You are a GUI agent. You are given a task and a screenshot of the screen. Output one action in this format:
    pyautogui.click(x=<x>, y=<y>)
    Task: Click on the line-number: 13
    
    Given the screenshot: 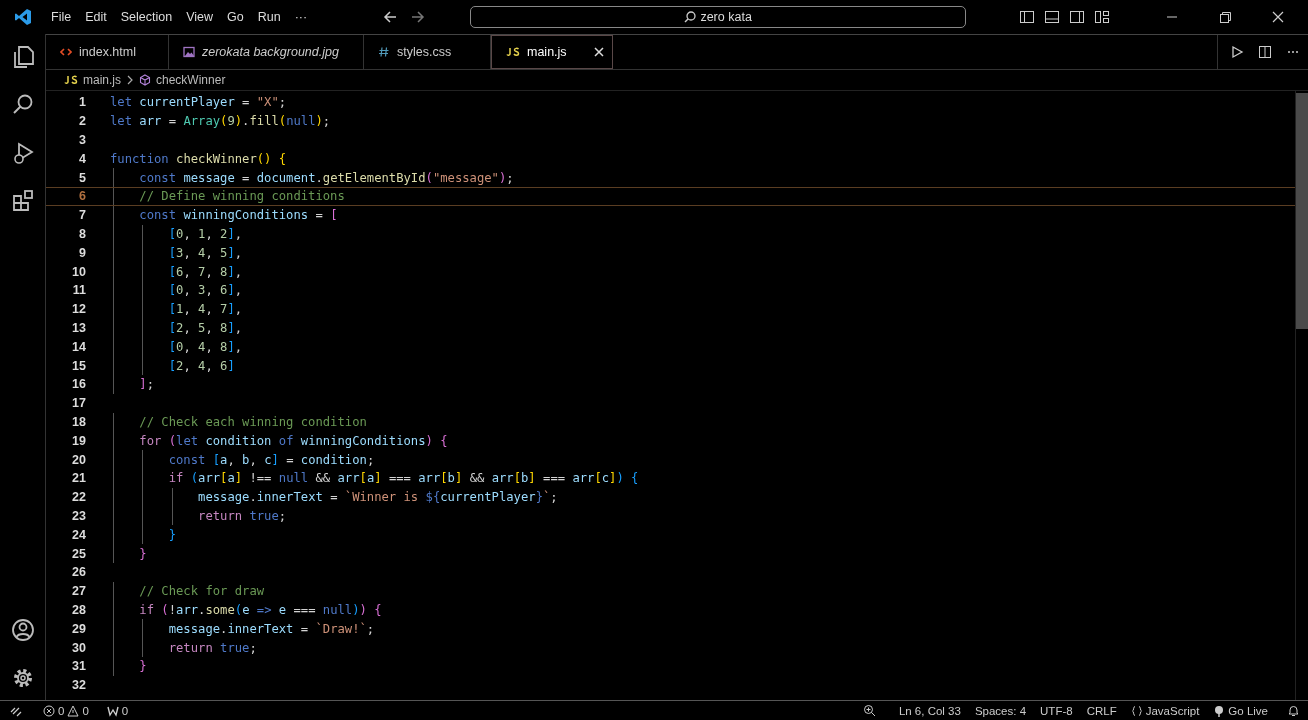 What is the action you would take?
    pyautogui.click(x=78, y=327)
    